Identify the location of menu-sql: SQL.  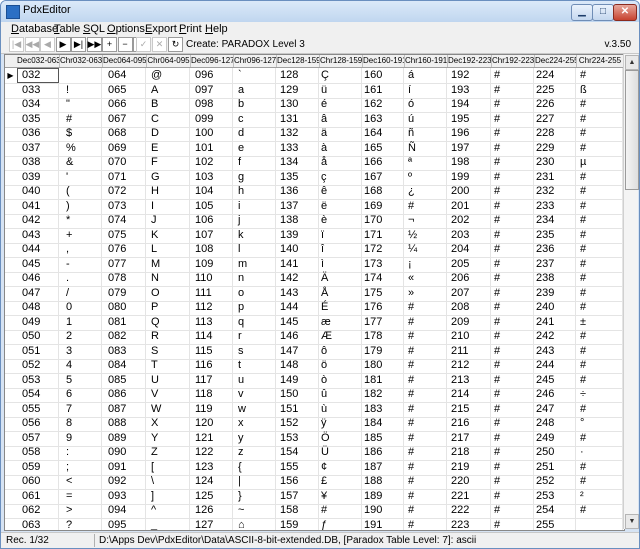
(94, 29).